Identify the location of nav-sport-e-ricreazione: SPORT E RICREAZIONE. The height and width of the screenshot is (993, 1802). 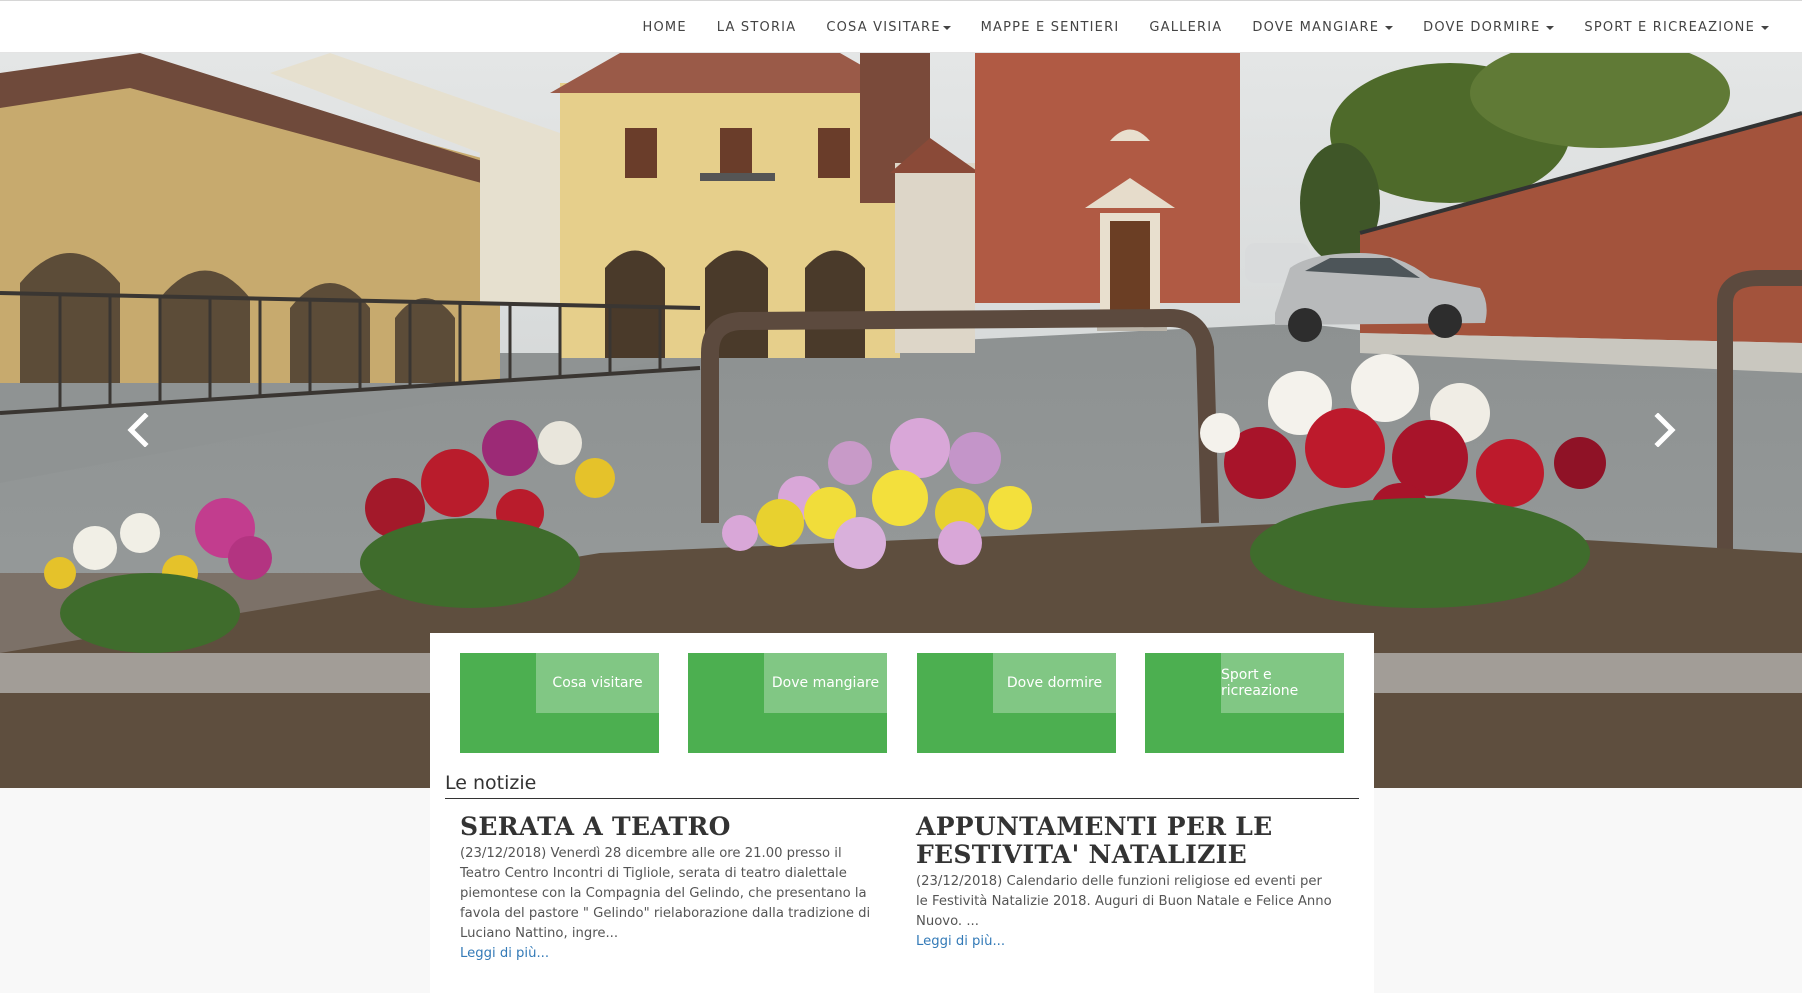
(1676, 27).